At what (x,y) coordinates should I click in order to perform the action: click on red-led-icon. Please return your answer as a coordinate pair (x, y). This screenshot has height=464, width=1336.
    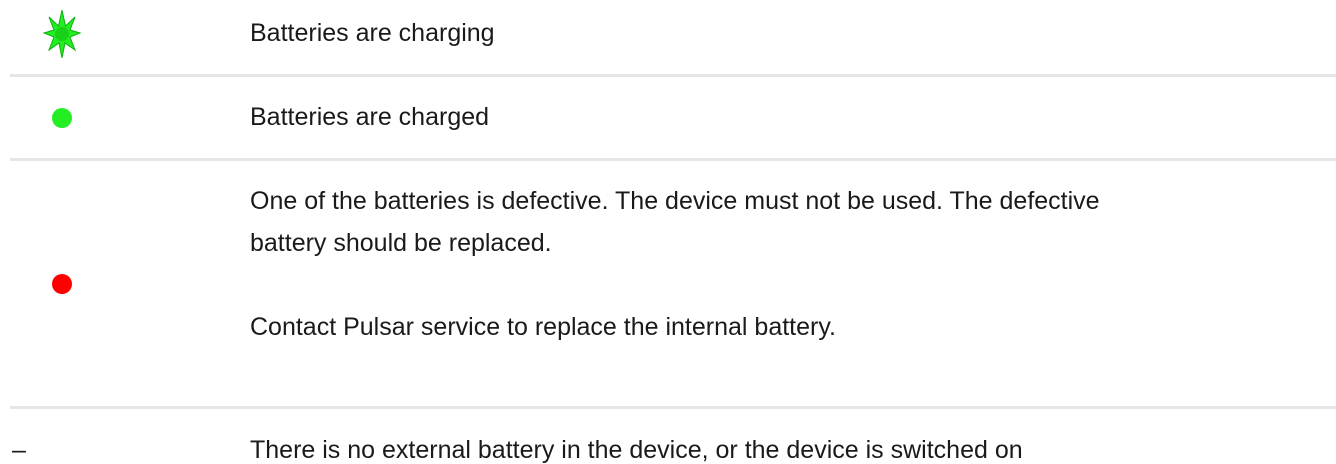
    Looking at the image, I should click on (62, 284).